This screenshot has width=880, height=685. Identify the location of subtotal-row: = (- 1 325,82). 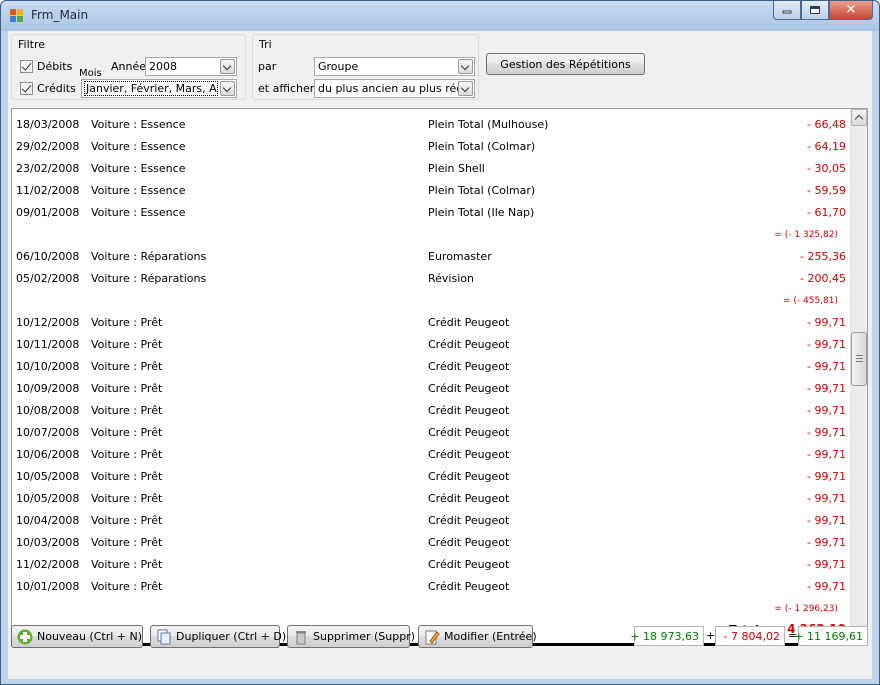
(431, 235).